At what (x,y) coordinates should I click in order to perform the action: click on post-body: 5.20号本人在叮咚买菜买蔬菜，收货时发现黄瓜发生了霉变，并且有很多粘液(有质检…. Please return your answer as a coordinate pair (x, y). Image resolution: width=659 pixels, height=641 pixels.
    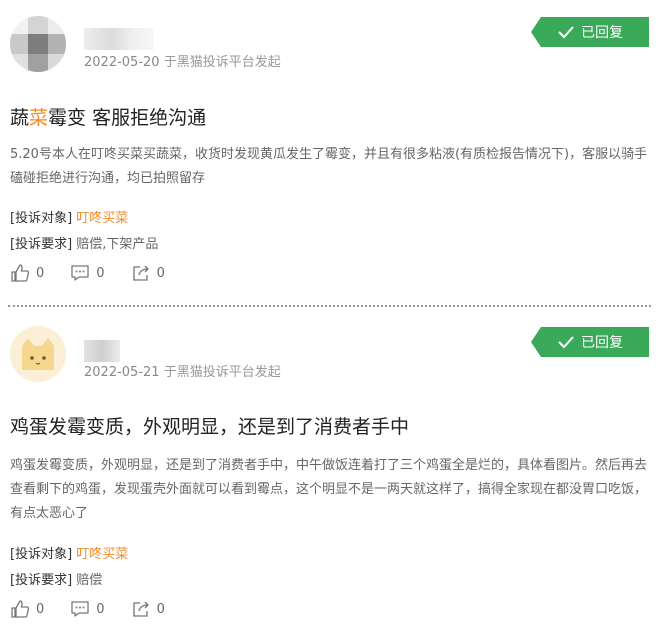
    Looking at the image, I should click on (329, 166).